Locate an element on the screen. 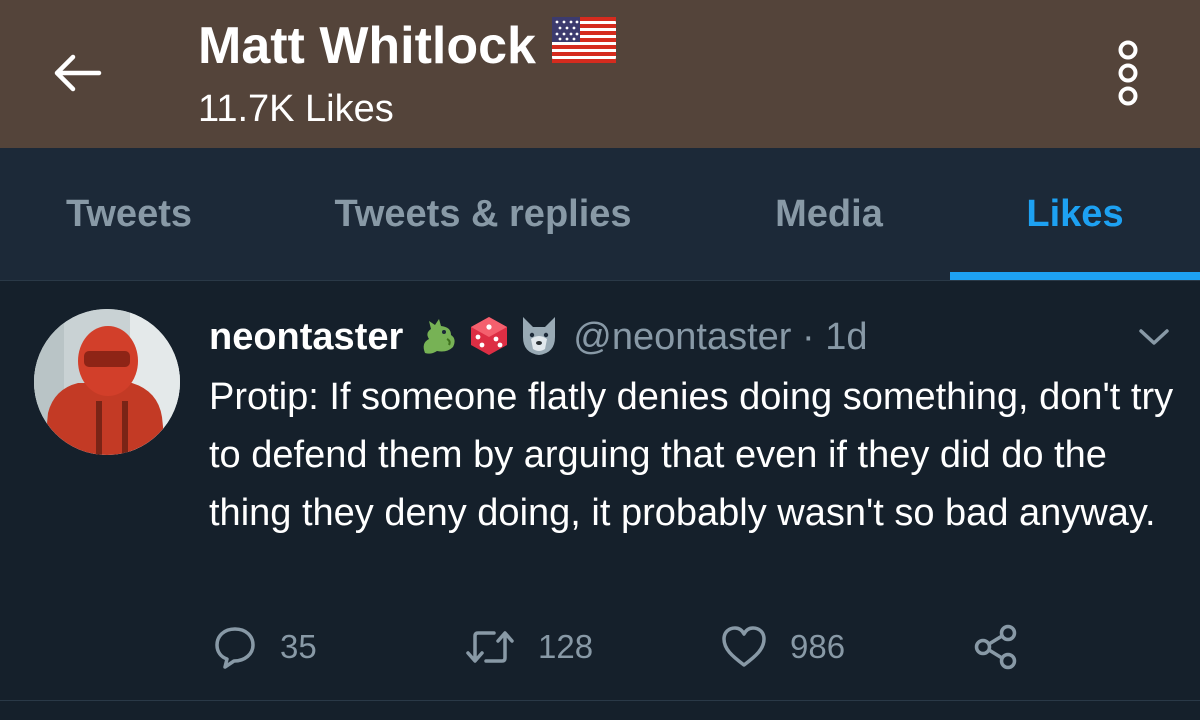 The width and height of the screenshot is (1200, 720). tweet-menu-button is located at coordinates (1154, 337).